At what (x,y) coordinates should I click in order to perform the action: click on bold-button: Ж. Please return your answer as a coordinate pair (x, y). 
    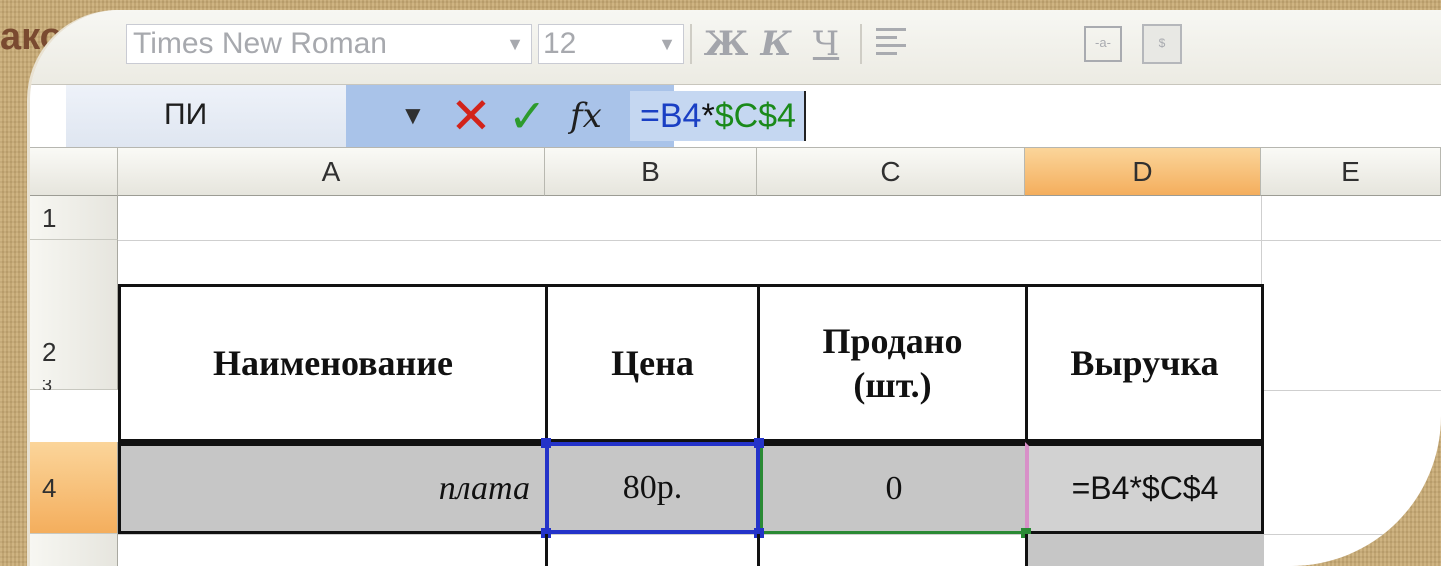
    Looking at the image, I should click on (726, 44).